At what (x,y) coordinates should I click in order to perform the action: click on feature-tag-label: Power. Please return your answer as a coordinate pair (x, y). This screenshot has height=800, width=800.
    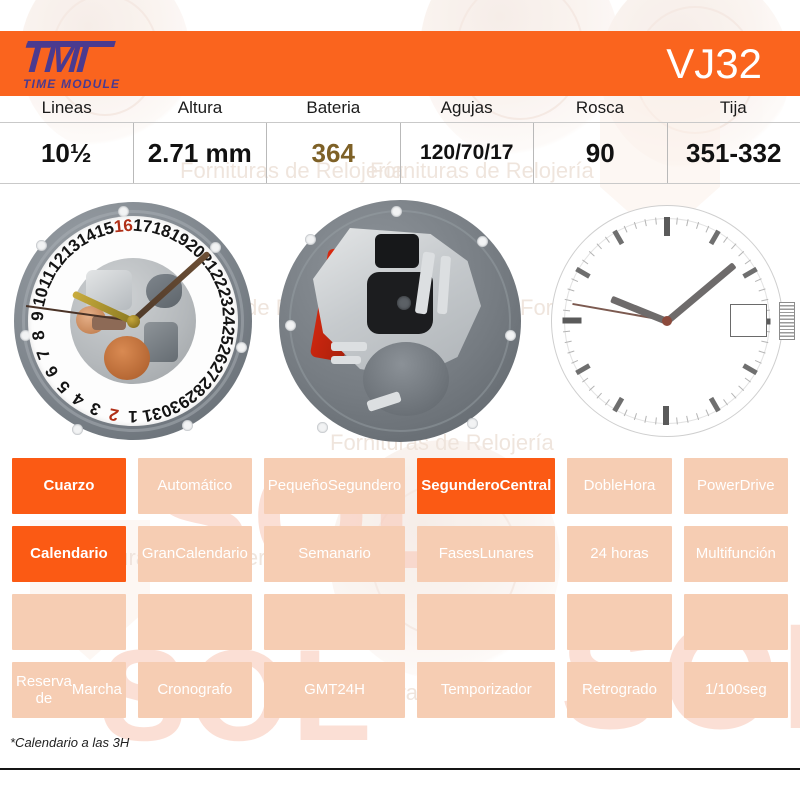
    Looking at the image, I should click on (718, 486).